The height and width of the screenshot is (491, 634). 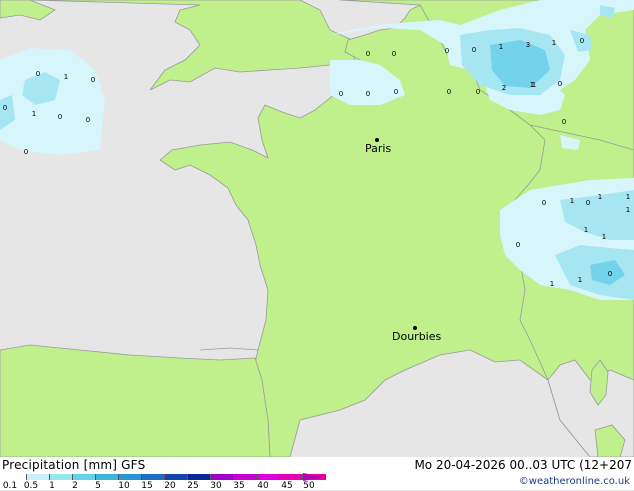 I want to click on color-scale, so click(x=165, y=477).